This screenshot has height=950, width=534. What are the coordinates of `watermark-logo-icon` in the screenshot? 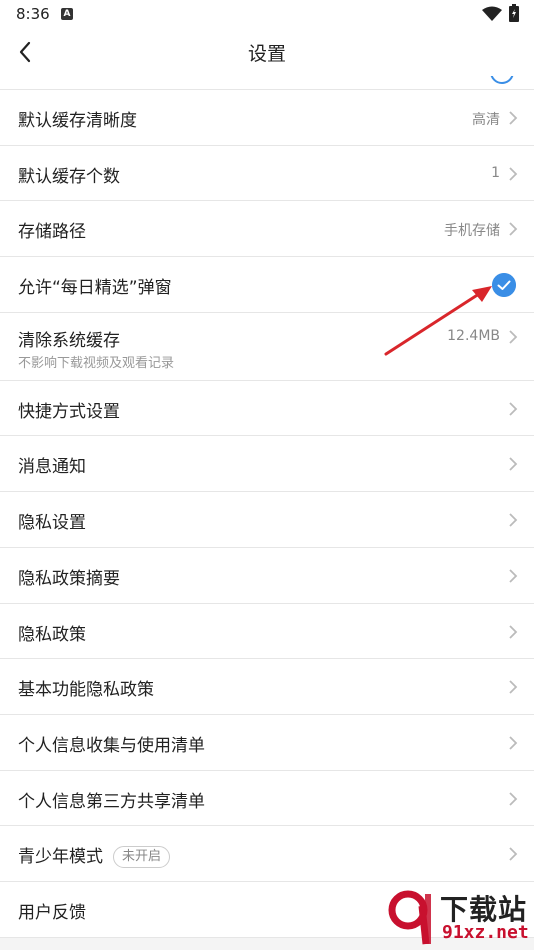 It's located at (409, 917).